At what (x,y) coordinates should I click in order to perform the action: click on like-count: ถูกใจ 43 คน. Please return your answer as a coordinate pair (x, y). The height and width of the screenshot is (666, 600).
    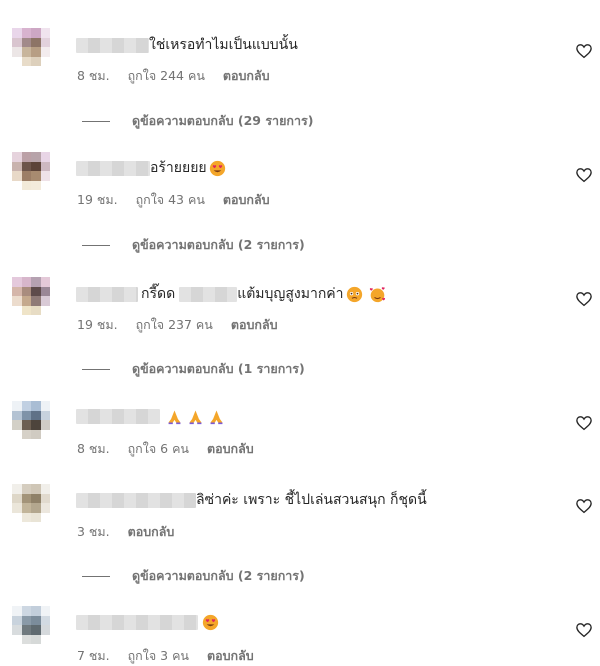
    Looking at the image, I should click on (170, 199).